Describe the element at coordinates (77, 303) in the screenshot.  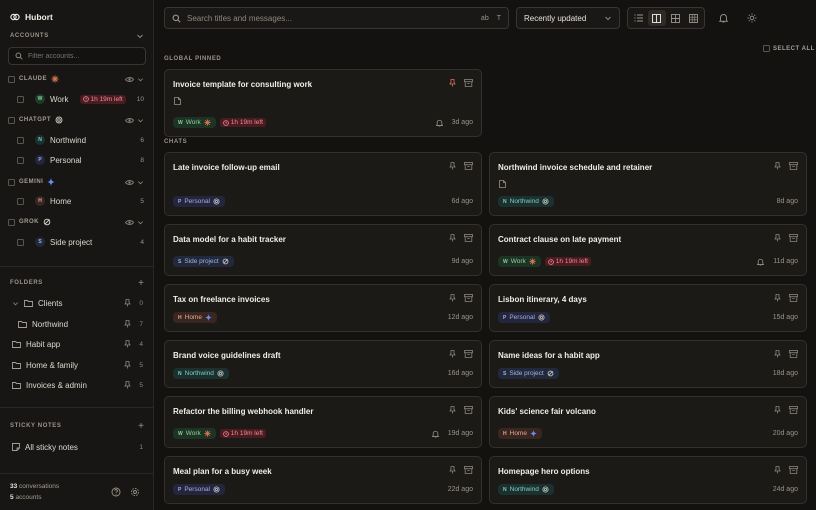
I see `folder-clients: Clients 0` at that location.